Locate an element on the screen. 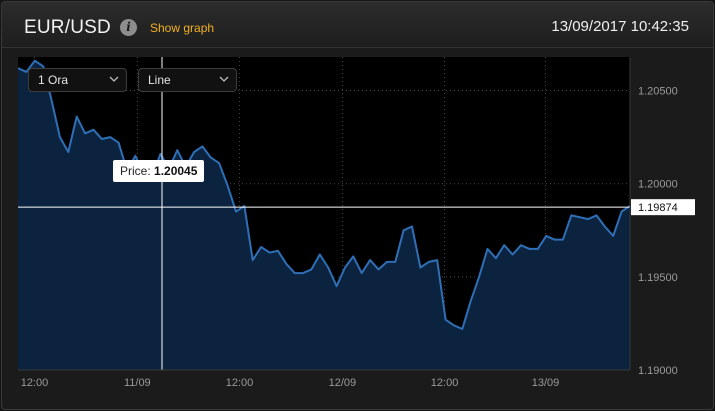 The height and width of the screenshot is (411, 715). y-tick-label: 1.20000 is located at coordinates (658, 185).